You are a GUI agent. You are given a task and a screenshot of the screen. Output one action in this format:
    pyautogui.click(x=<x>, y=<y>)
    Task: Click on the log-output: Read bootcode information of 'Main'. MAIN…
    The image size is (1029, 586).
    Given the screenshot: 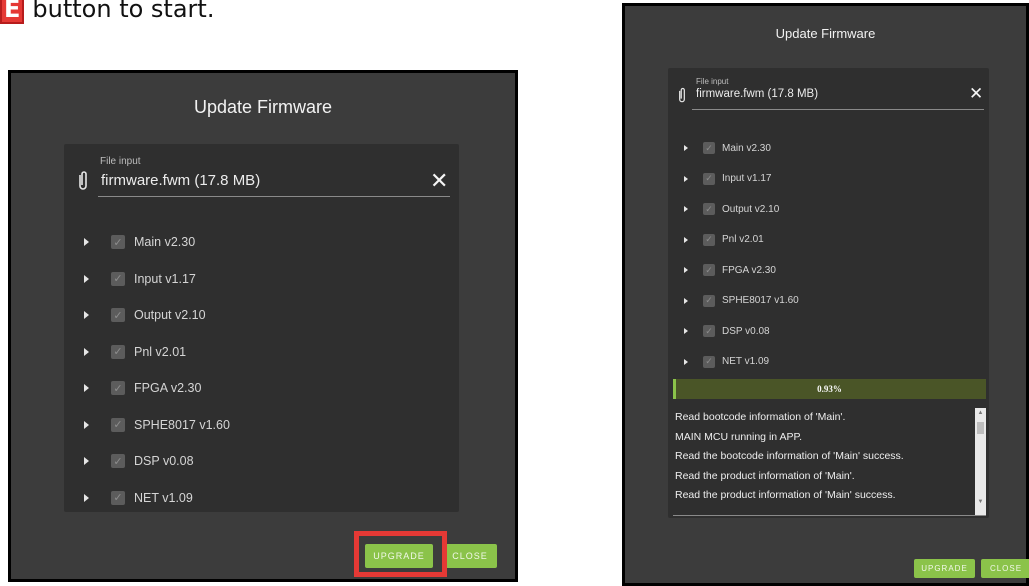 What is the action you would take?
    pyautogui.click(x=829, y=462)
    